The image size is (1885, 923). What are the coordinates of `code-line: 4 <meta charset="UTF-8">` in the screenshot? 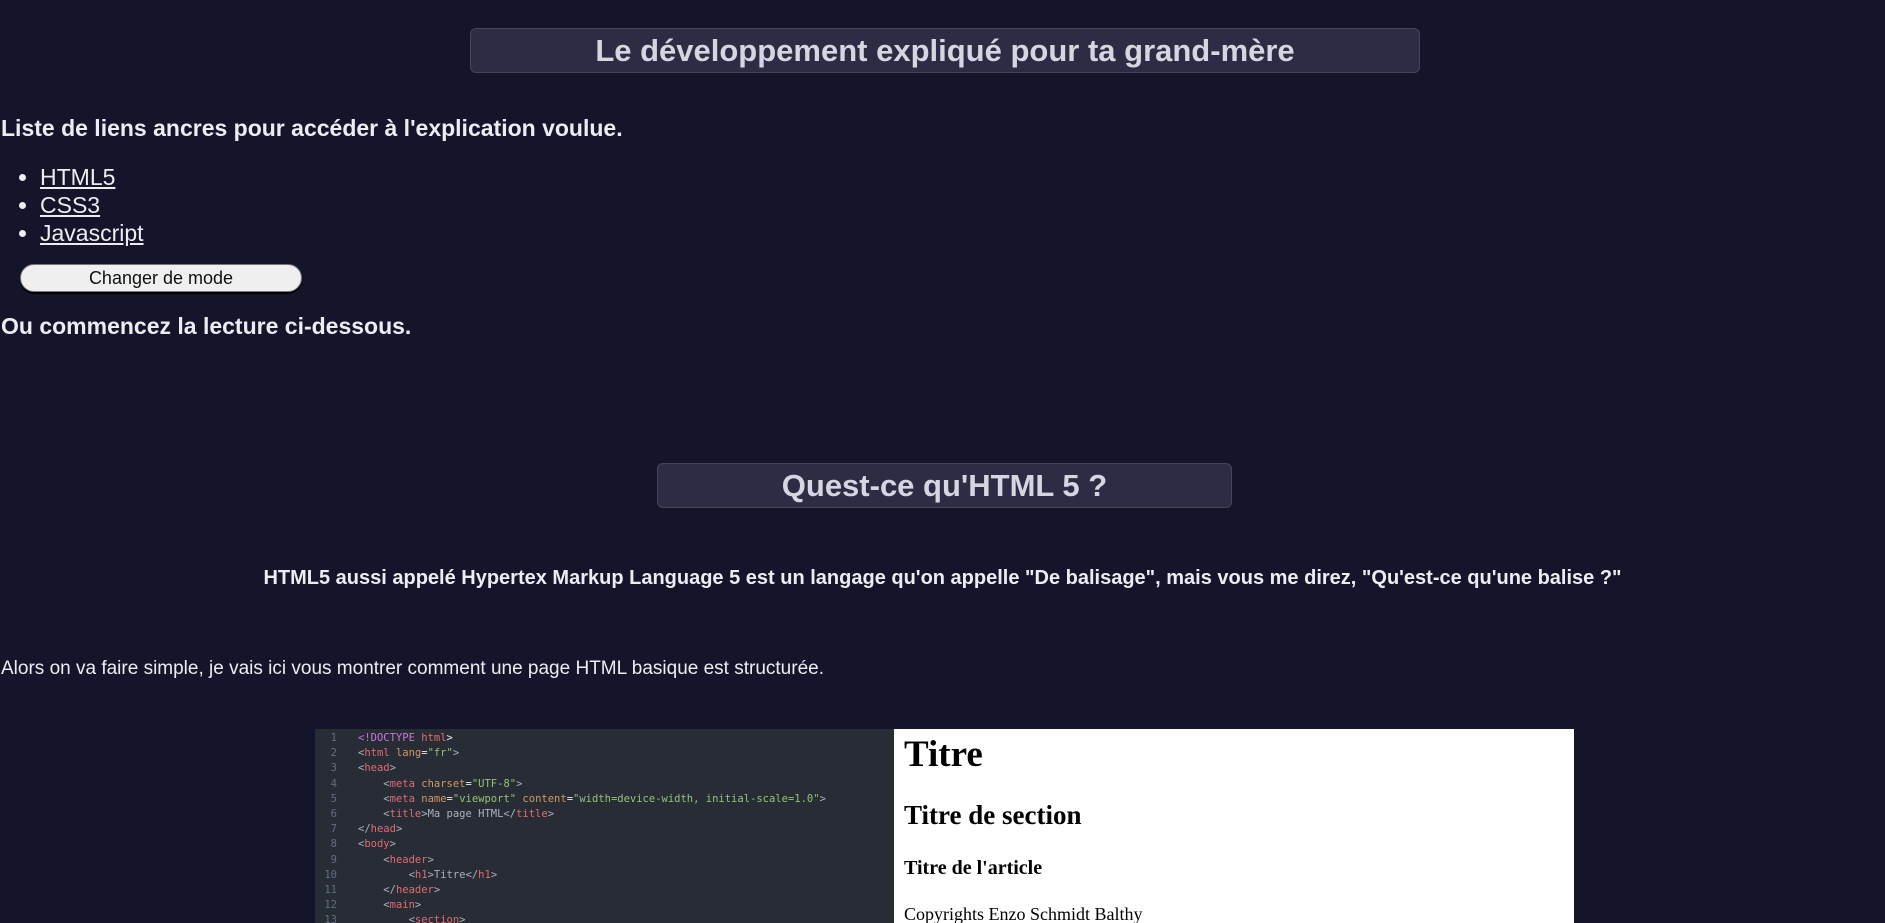 It's located at (604, 784).